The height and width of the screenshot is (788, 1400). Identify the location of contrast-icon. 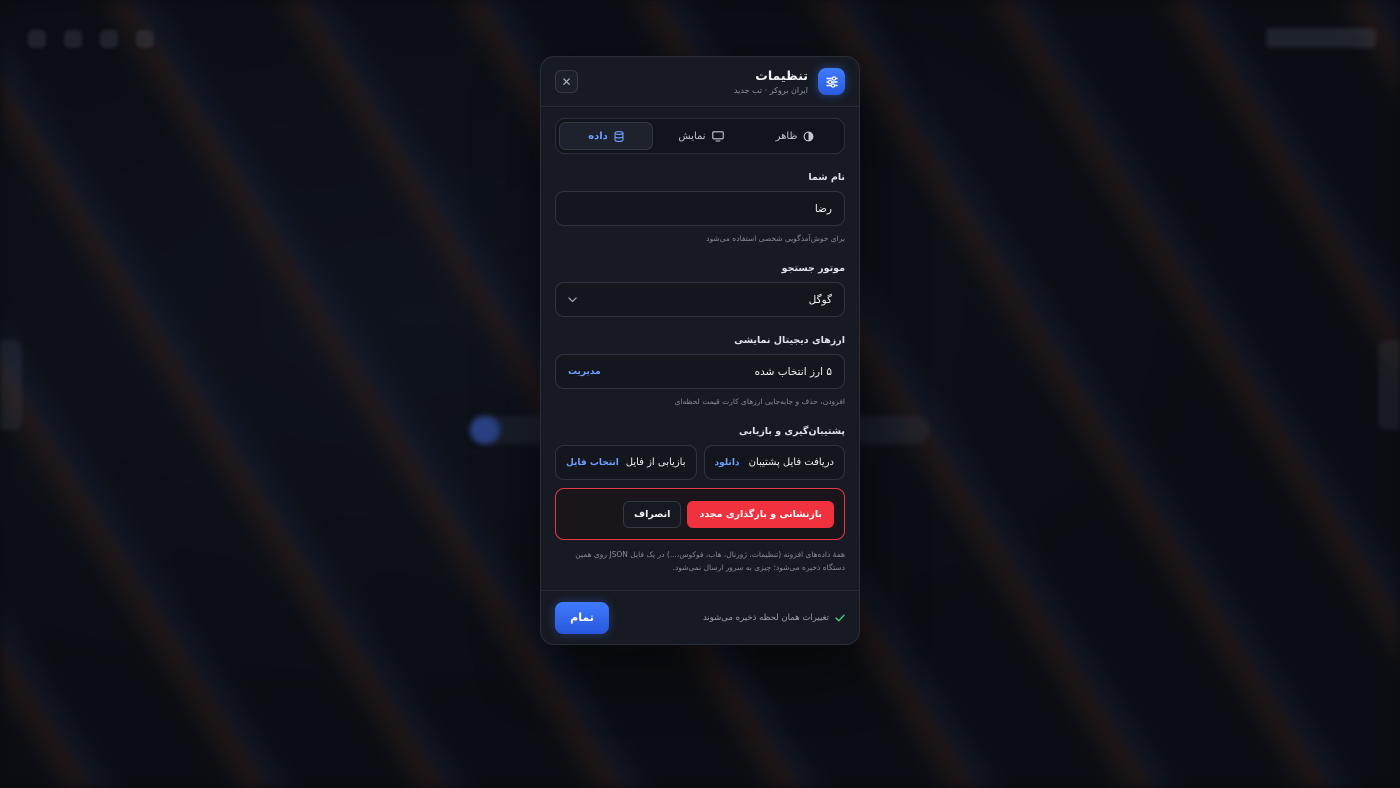
(808, 136).